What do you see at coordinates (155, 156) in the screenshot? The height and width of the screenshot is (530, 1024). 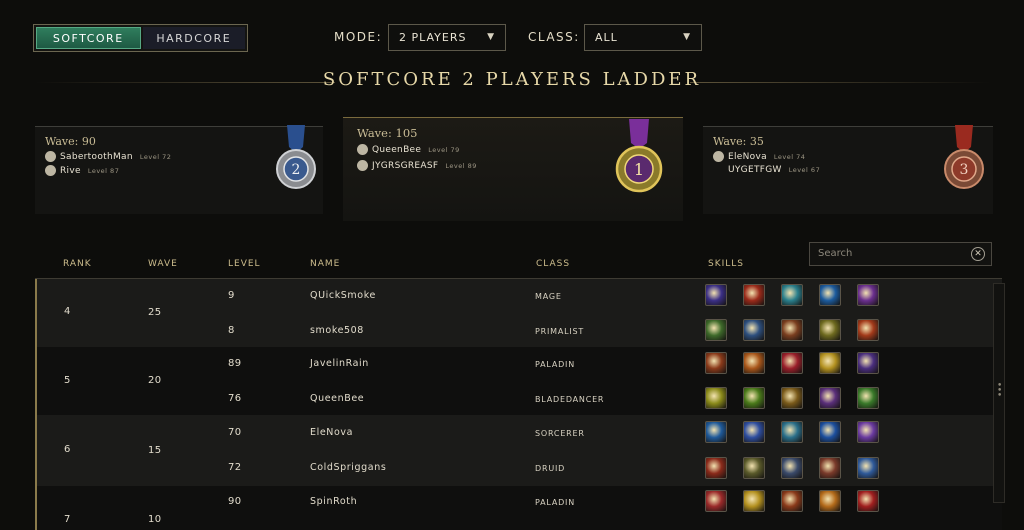 I see `player-level: Level 72` at bounding box center [155, 156].